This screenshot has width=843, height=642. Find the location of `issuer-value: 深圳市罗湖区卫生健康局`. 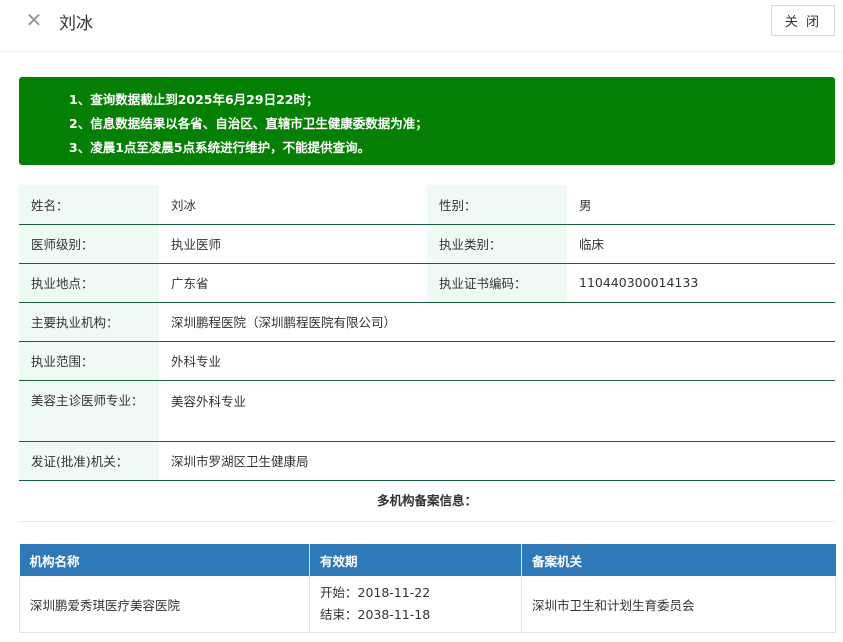

issuer-value: 深圳市罗湖区卫生健康局 is located at coordinates (497, 461).